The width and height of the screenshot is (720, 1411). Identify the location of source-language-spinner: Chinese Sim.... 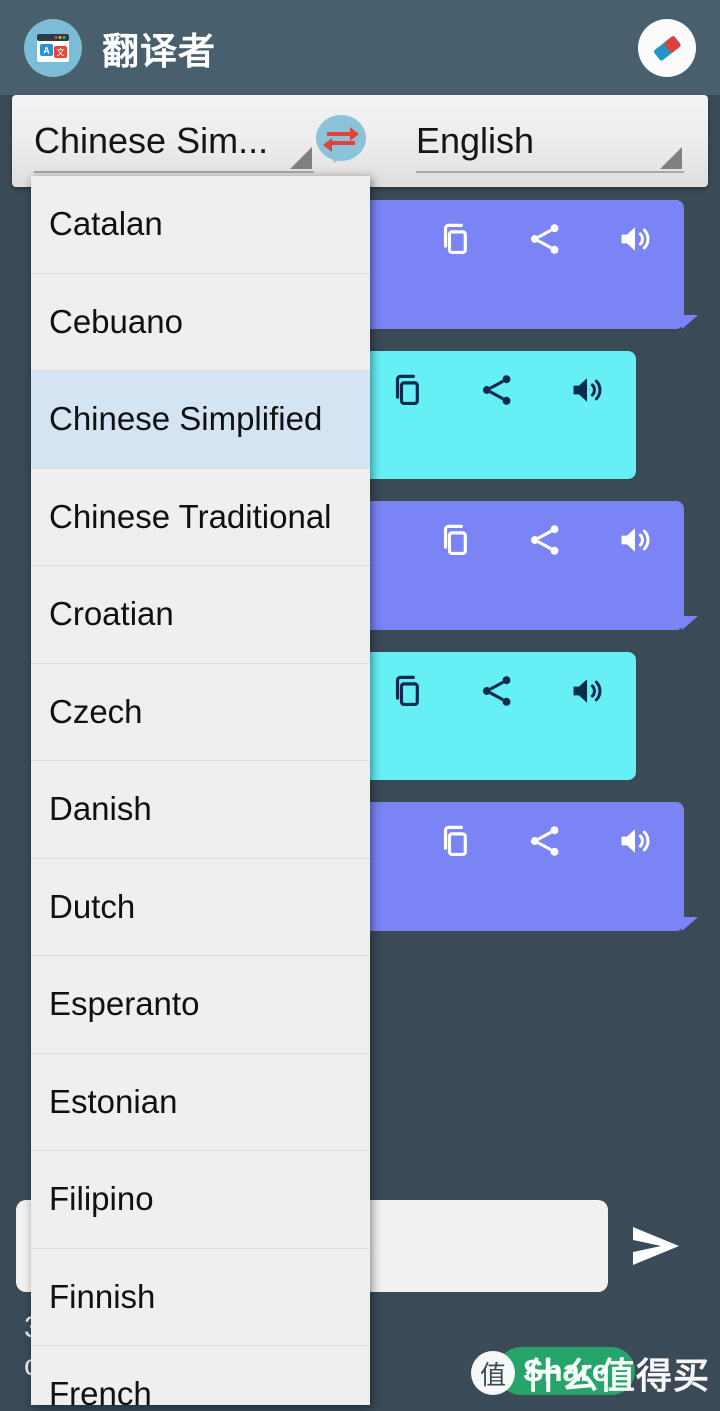
(174, 141).